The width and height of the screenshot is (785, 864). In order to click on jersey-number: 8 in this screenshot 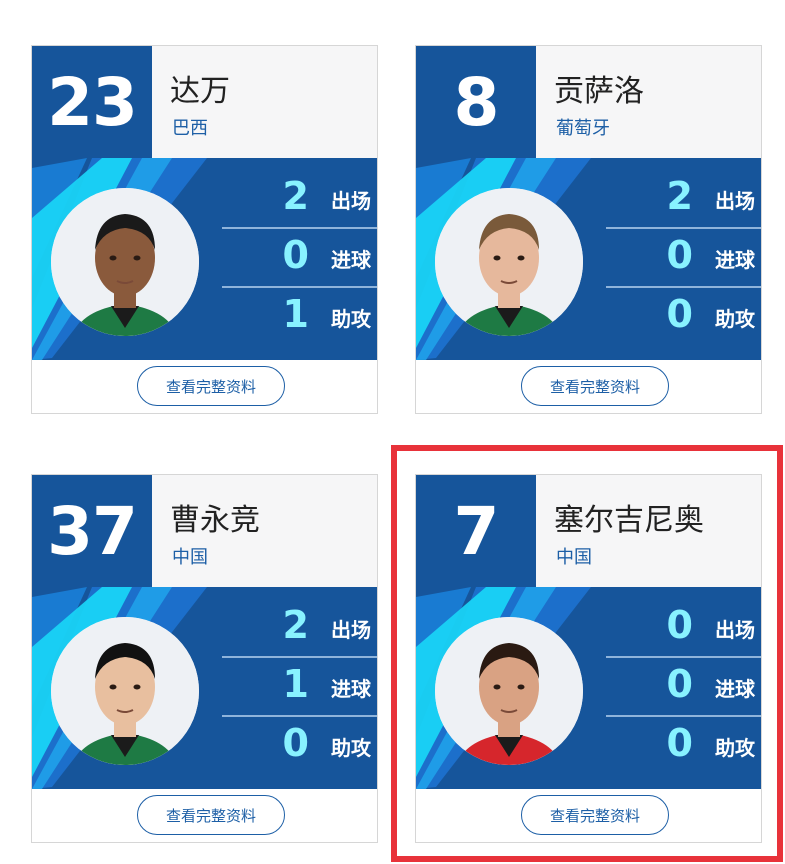, I will do `click(476, 102)`.